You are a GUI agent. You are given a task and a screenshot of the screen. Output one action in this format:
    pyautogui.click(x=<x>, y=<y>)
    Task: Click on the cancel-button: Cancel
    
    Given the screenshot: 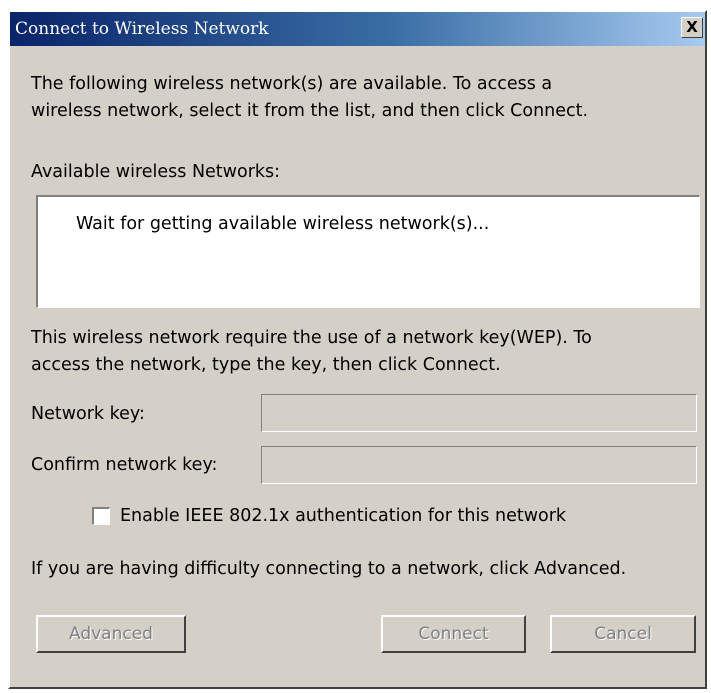 What is the action you would take?
    pyautogui.click(x=623, y=634)
    